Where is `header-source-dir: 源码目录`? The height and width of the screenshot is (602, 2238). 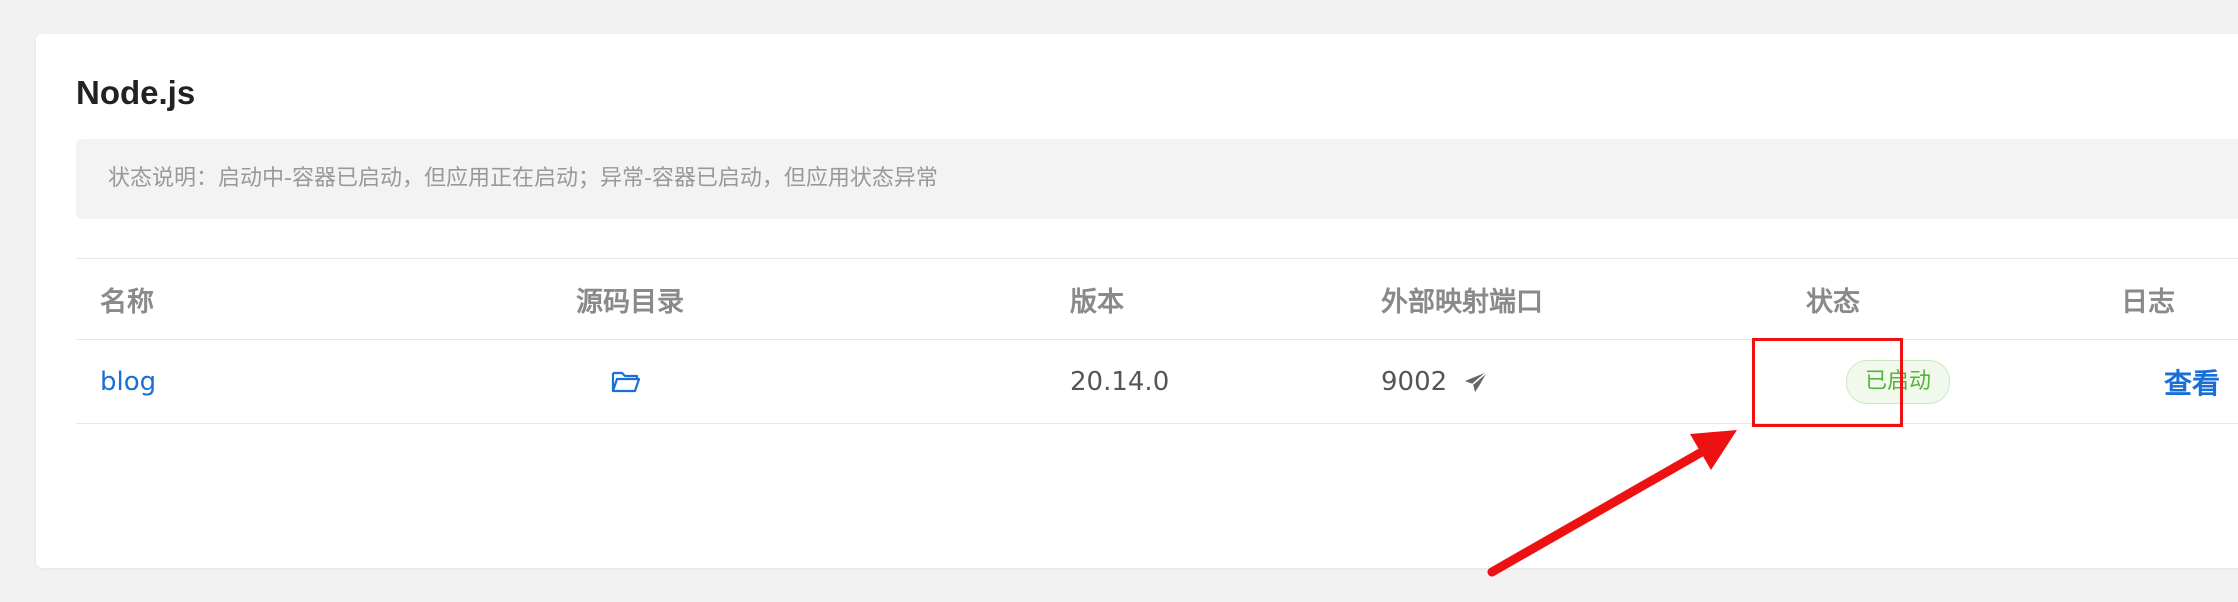
header-source-dir: 源码目录 is located at coordinates (630, 302).